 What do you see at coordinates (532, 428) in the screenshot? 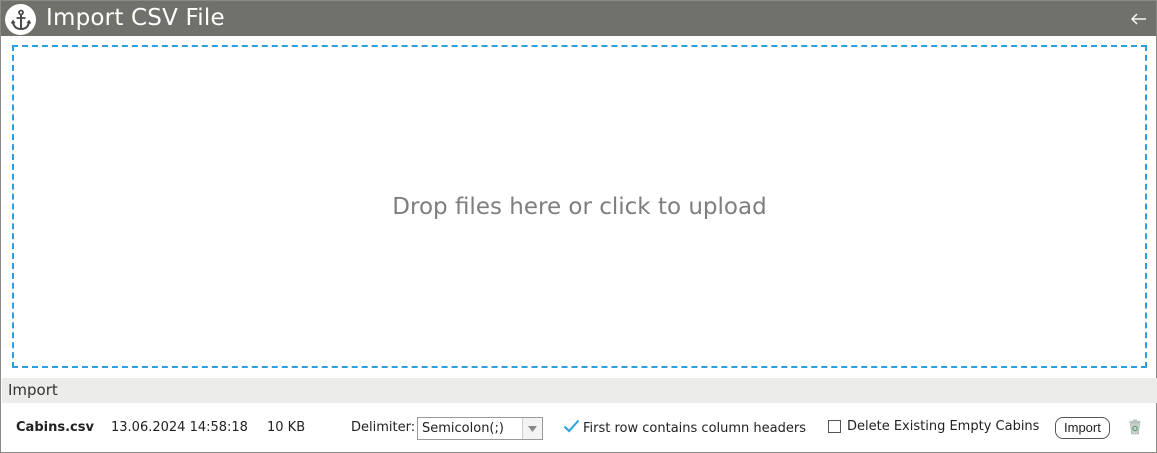
I see `chevron-down-icon` at bounding box center [532, 428].